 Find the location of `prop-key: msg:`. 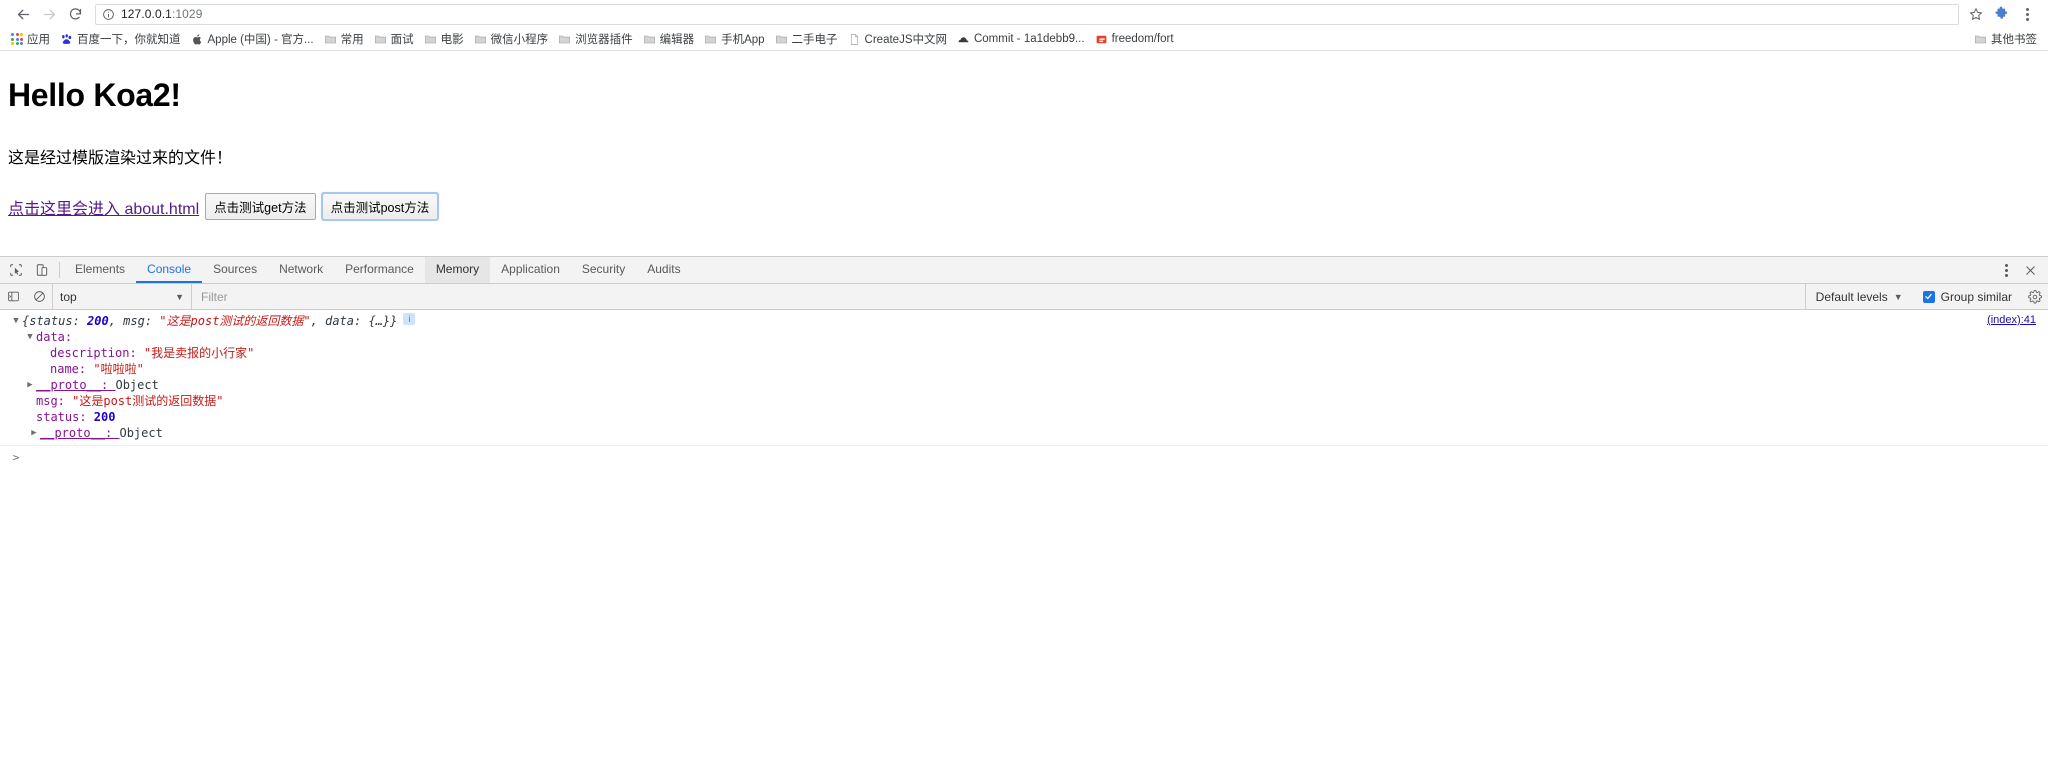

prop-key: msg: is located at coordinates (54, 401).